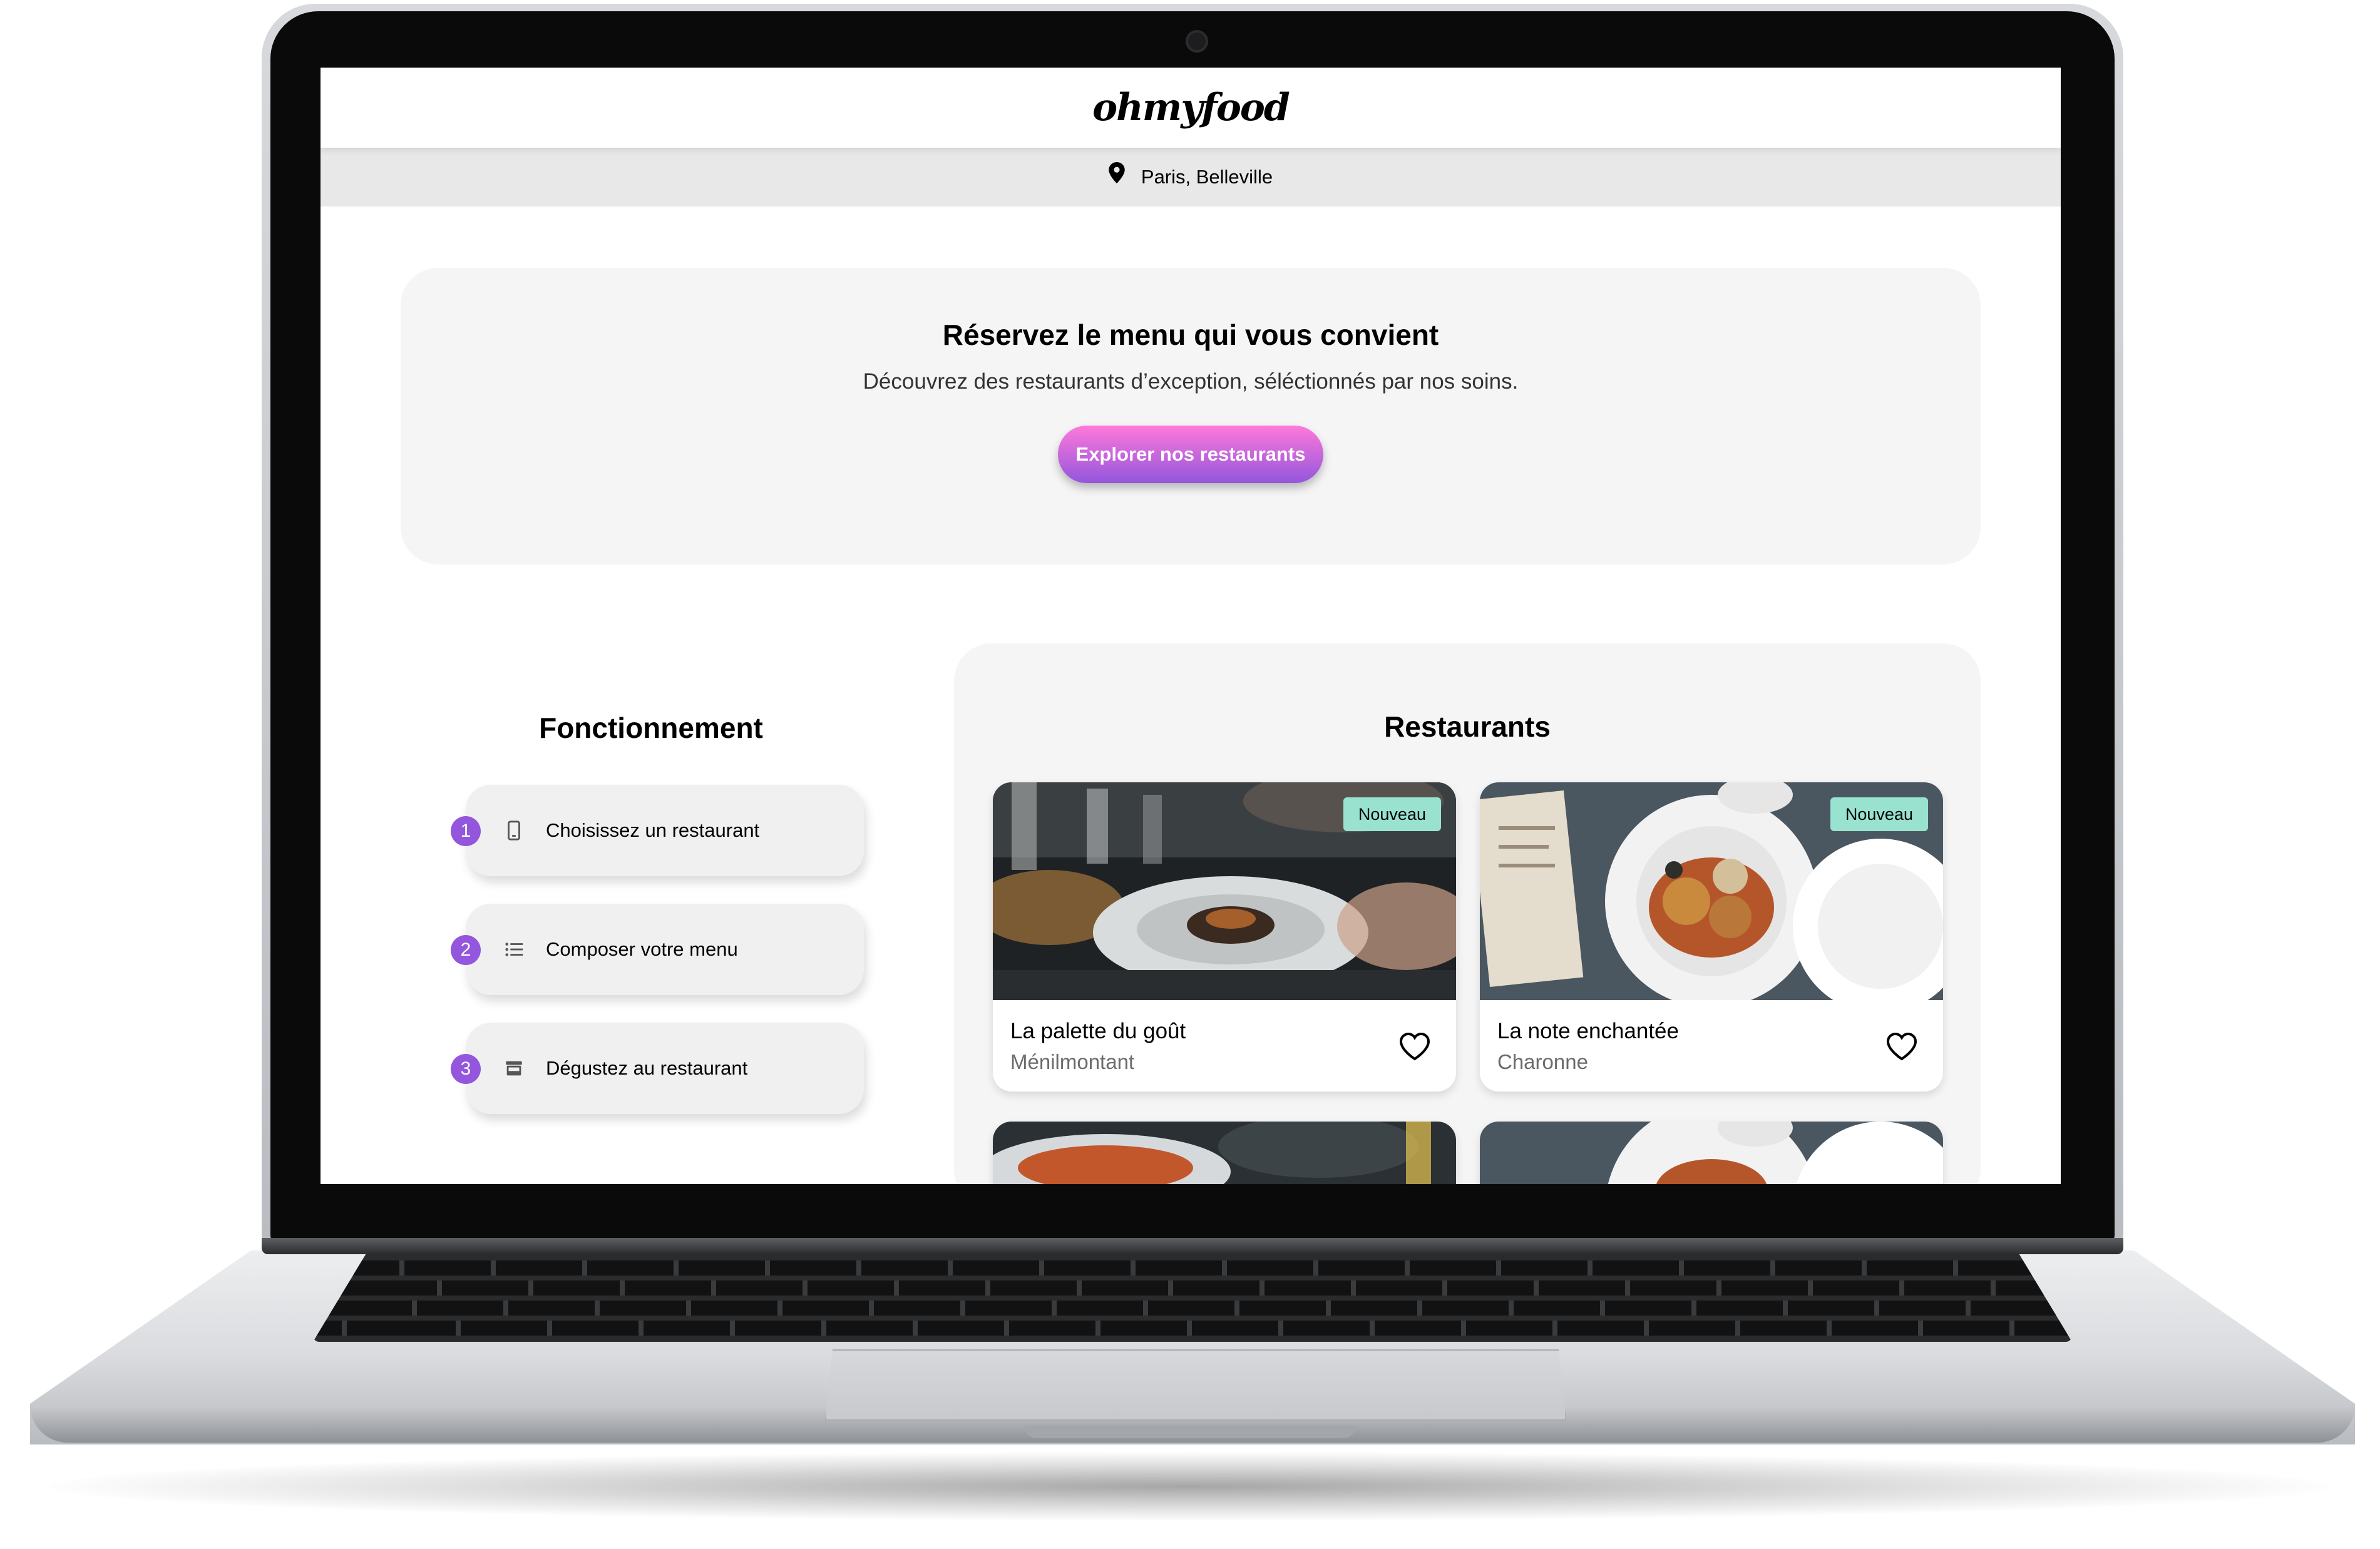 Image resolution: width=2380 pixels, height=1549 pixels. What do you see at coordinates (1190, 1432) in the screenshot?
I see `laptop-notch` at bounding box center [1190, 1432].